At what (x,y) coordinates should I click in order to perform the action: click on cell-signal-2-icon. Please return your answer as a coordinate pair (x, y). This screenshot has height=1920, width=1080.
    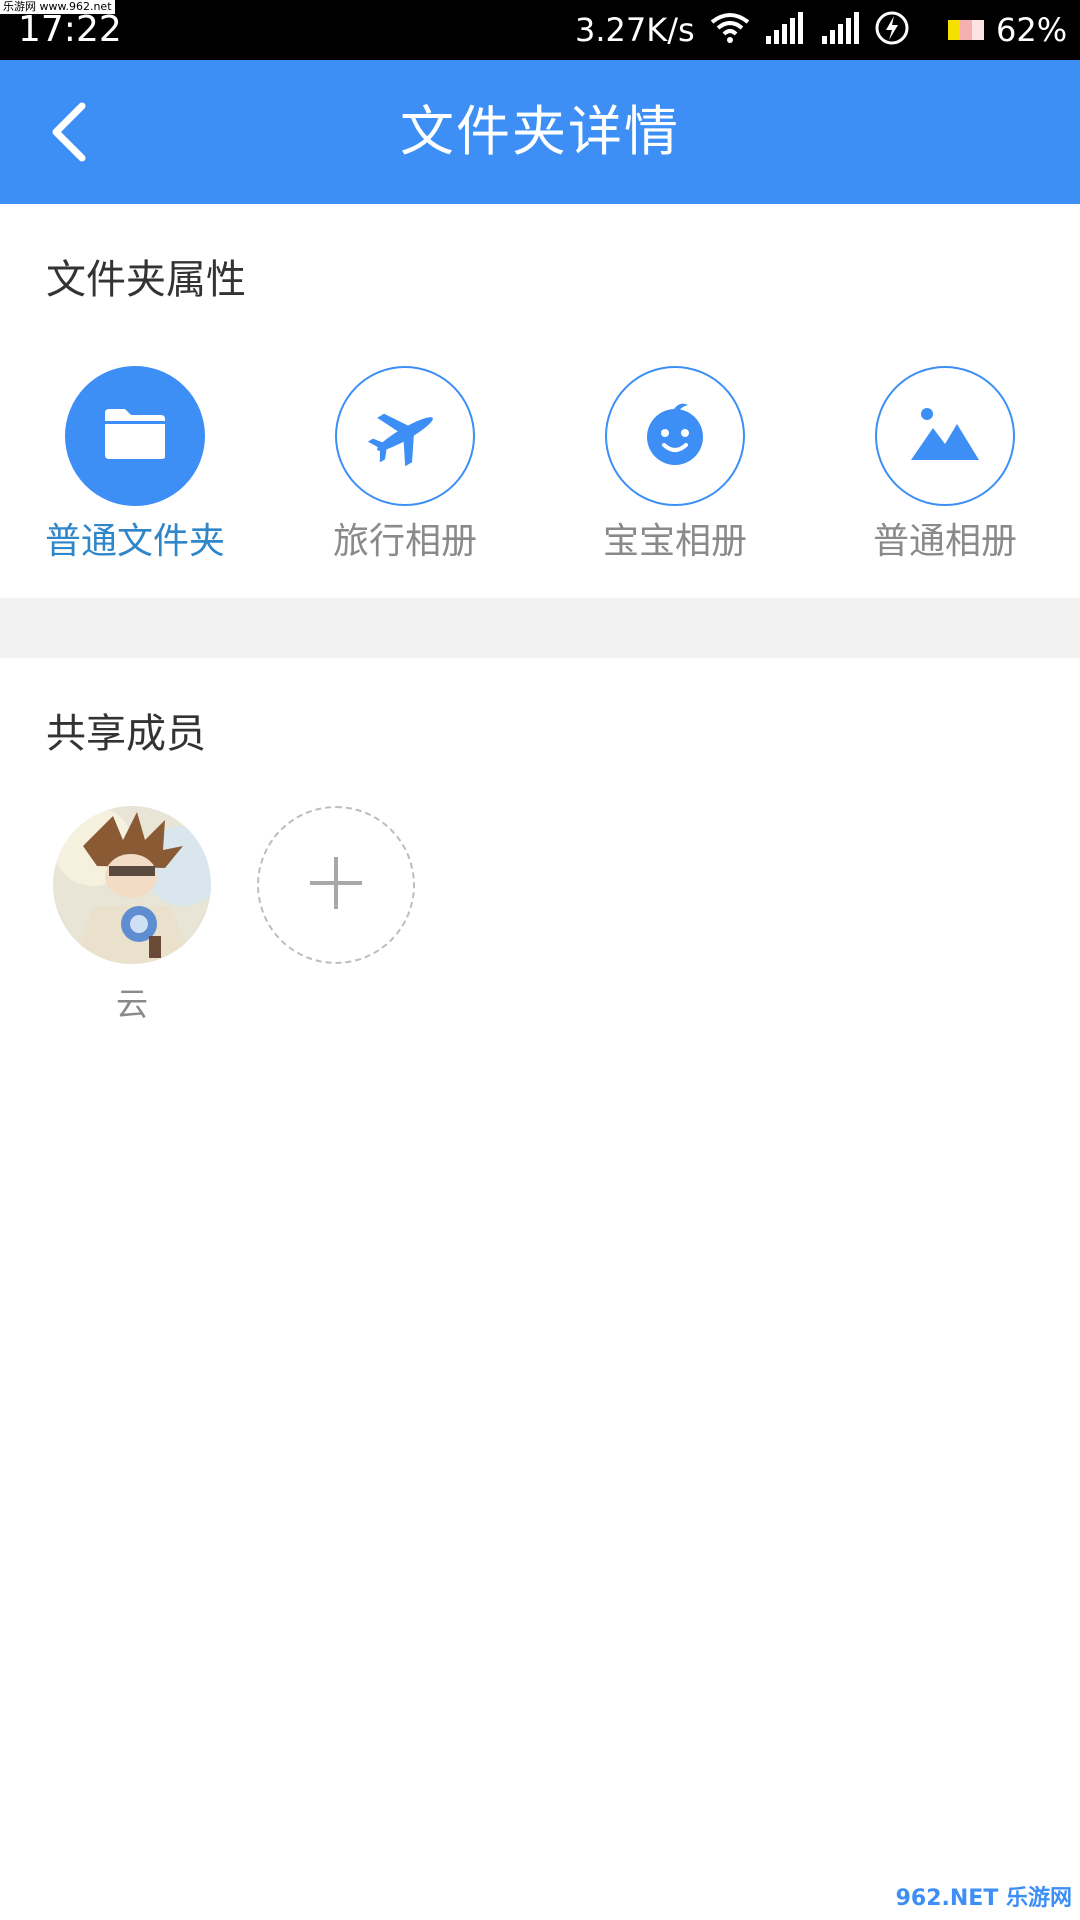
    Looking at the image, I should click on (841, 30).